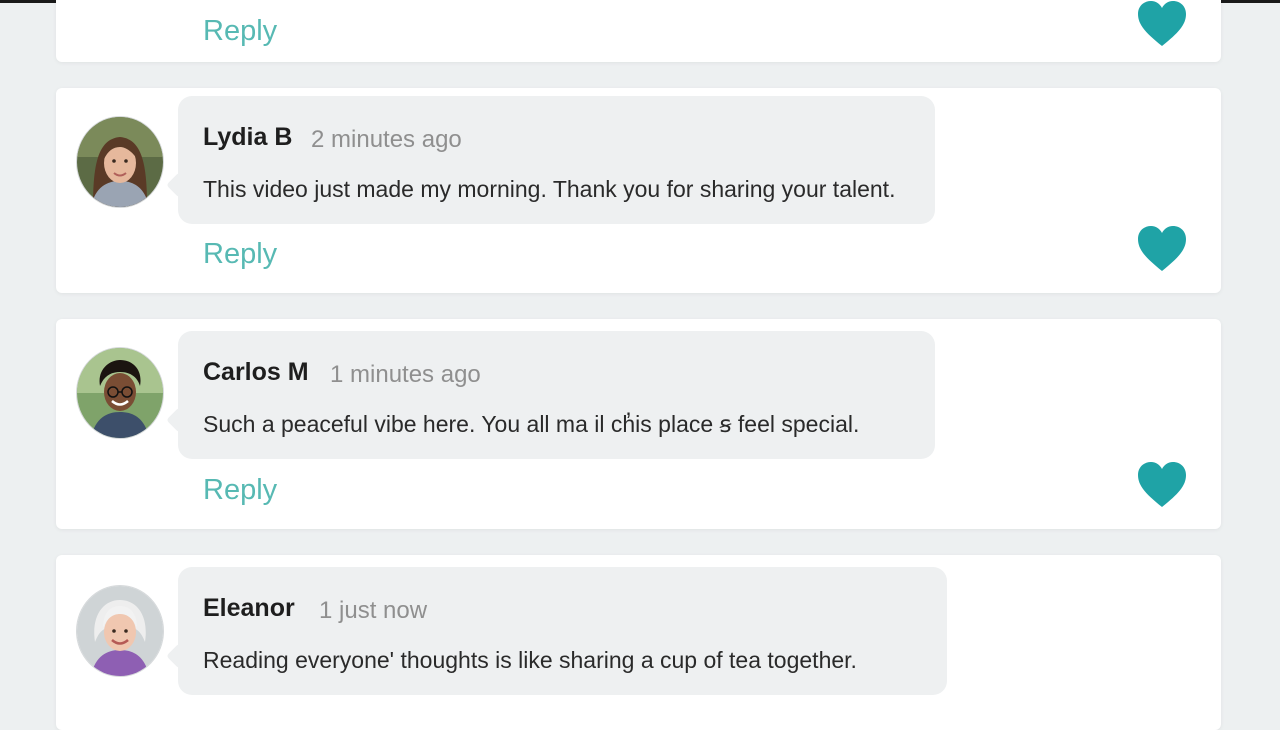 This screenshot has height=730, width=1280. Describe the element at coordinates (120, 631) in the screenshot. I see `avatar-eleanor` at that location.